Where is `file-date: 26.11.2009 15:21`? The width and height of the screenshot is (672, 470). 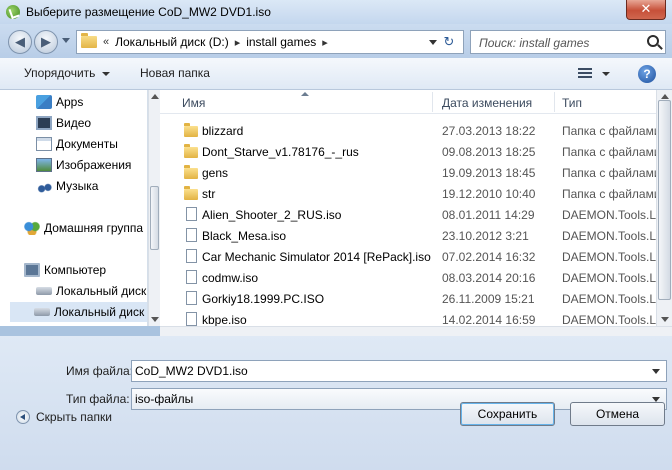
file-date: 26.11.2009 15:21 is located at coordinates (488, 299).